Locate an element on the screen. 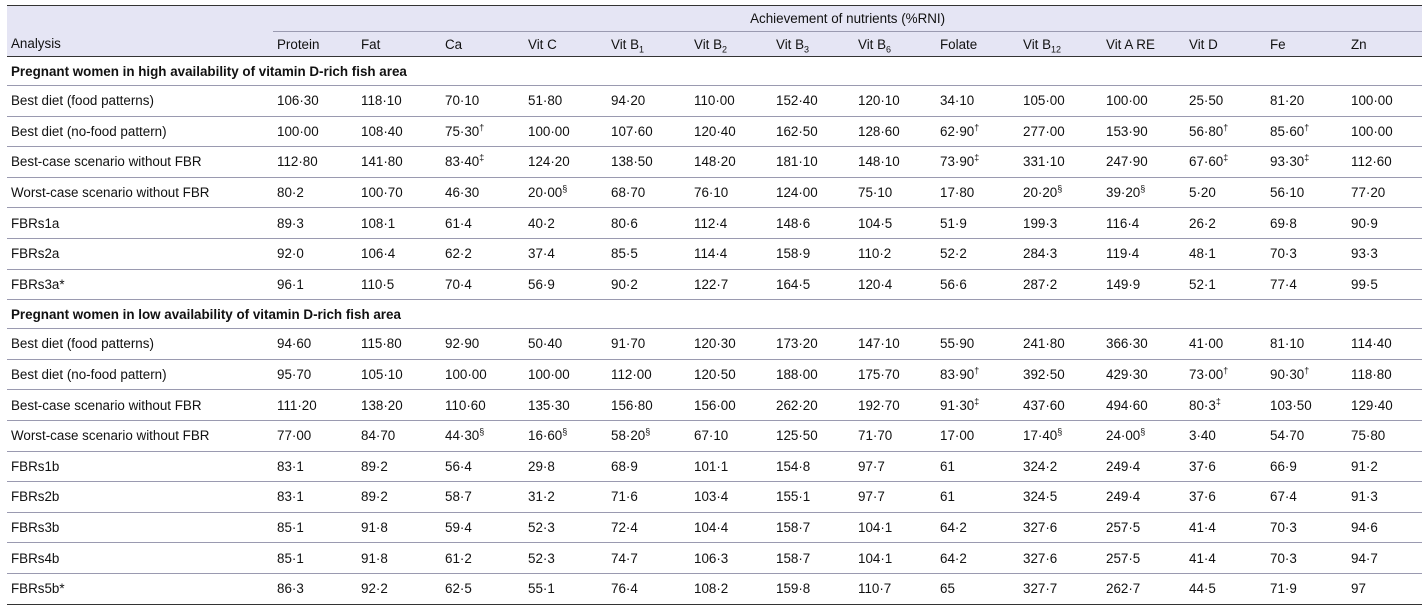 The height and width of the screenshot is (616, 1426). cell-value: 100·00 is located at coordinates (549, 131).